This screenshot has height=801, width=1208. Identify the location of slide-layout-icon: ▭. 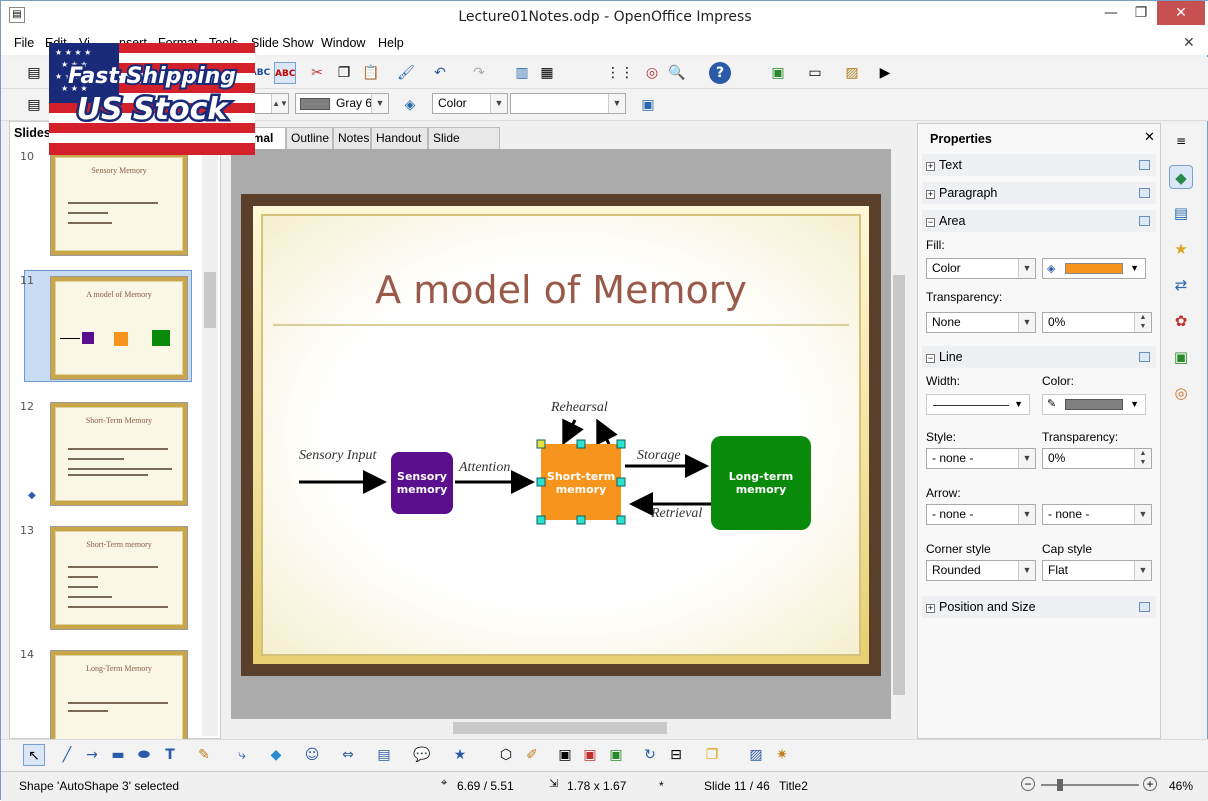
(815, 73).